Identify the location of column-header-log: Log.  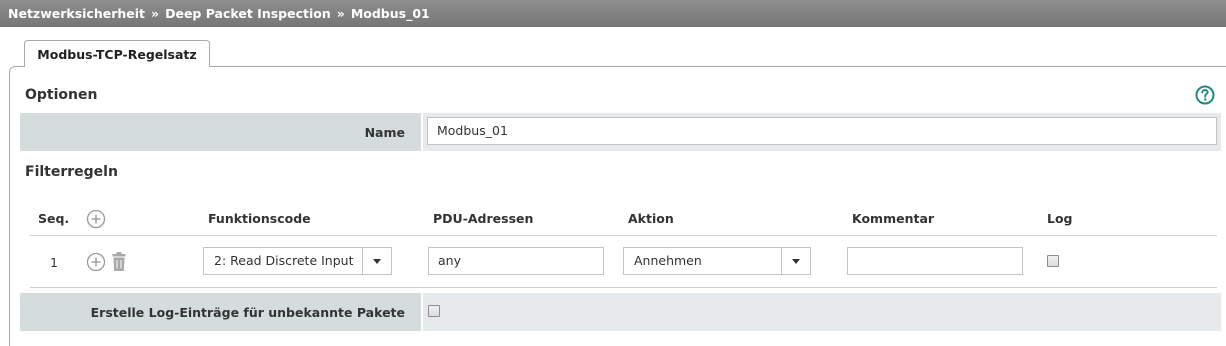
(1060, 218).